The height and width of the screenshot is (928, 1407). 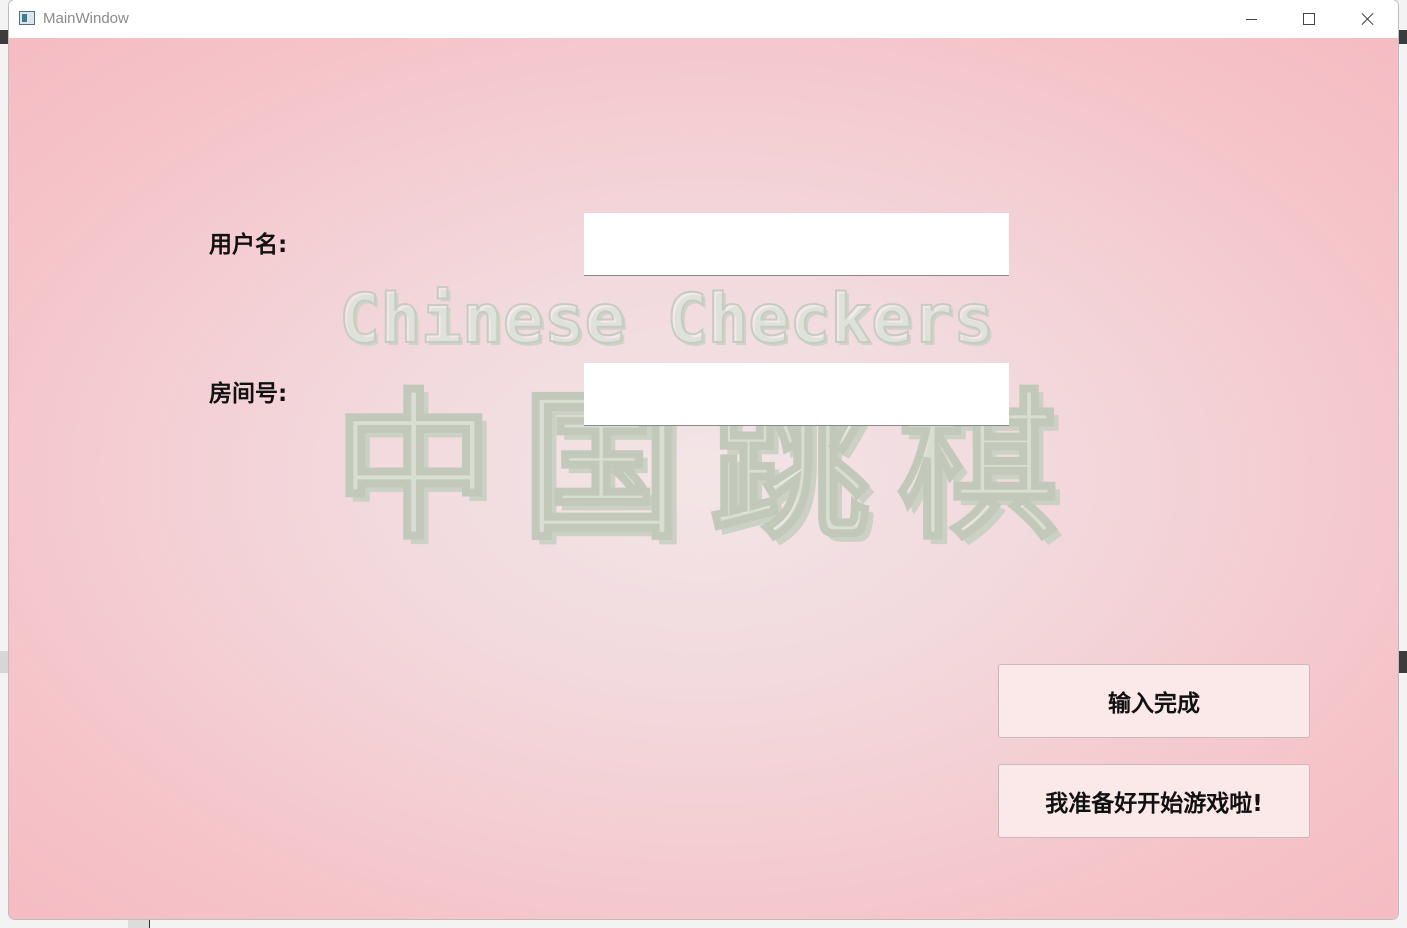 I want to click on maximize-button, so click(x=1309, y=19).